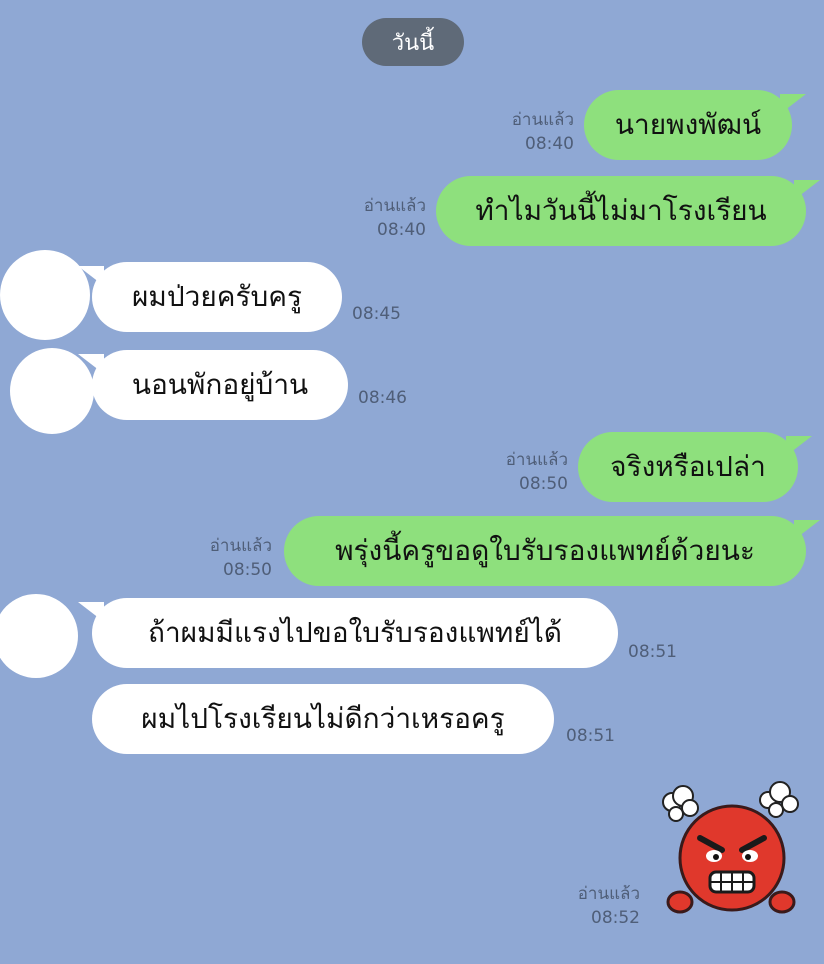 The image size is (824, 964). Describe the element at coordinates (220, 384) in the screenshot. I see `message-text: นอนพักอยู่บ้าน` at that location.